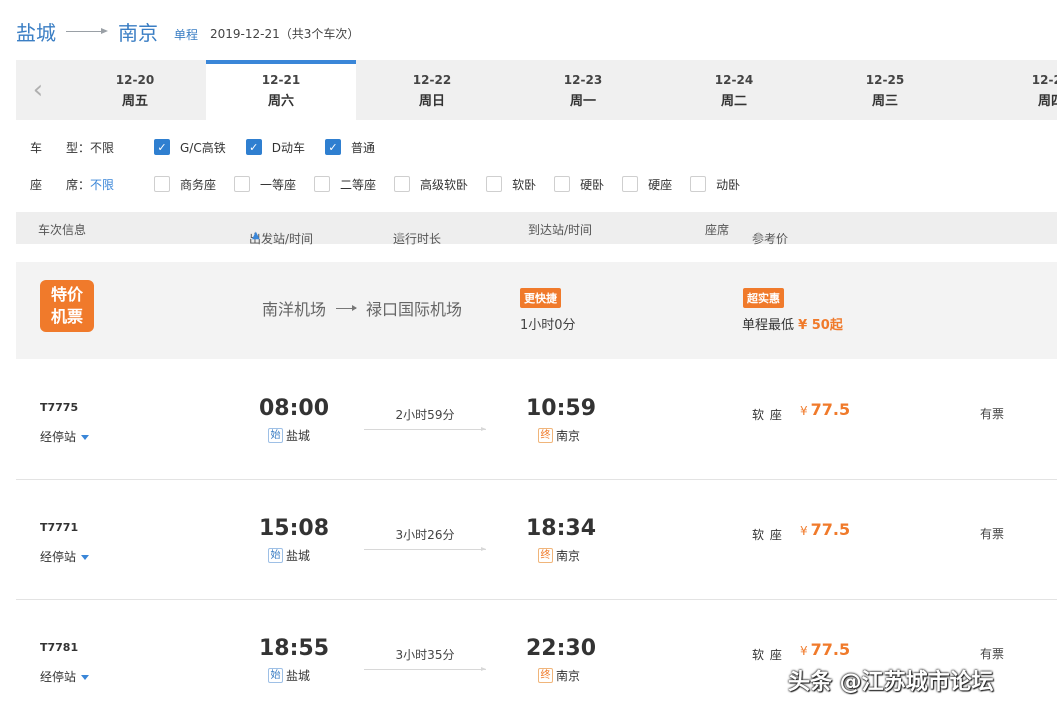 This screenshot has width=1057, height=714. I want to click on column-train-info: 车次信息, so click(62, 230).